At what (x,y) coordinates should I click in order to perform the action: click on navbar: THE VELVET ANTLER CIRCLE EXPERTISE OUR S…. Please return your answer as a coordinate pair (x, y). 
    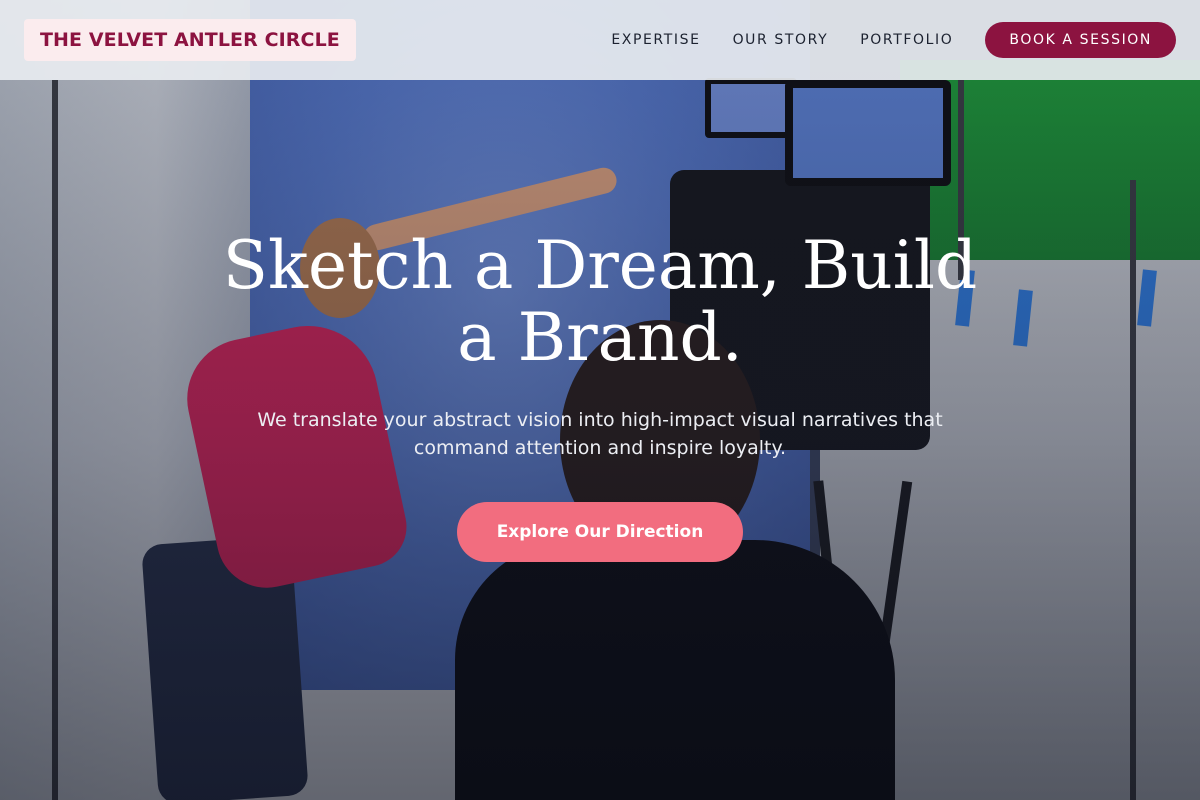
    Looking at the image, I should click on (600, 40).